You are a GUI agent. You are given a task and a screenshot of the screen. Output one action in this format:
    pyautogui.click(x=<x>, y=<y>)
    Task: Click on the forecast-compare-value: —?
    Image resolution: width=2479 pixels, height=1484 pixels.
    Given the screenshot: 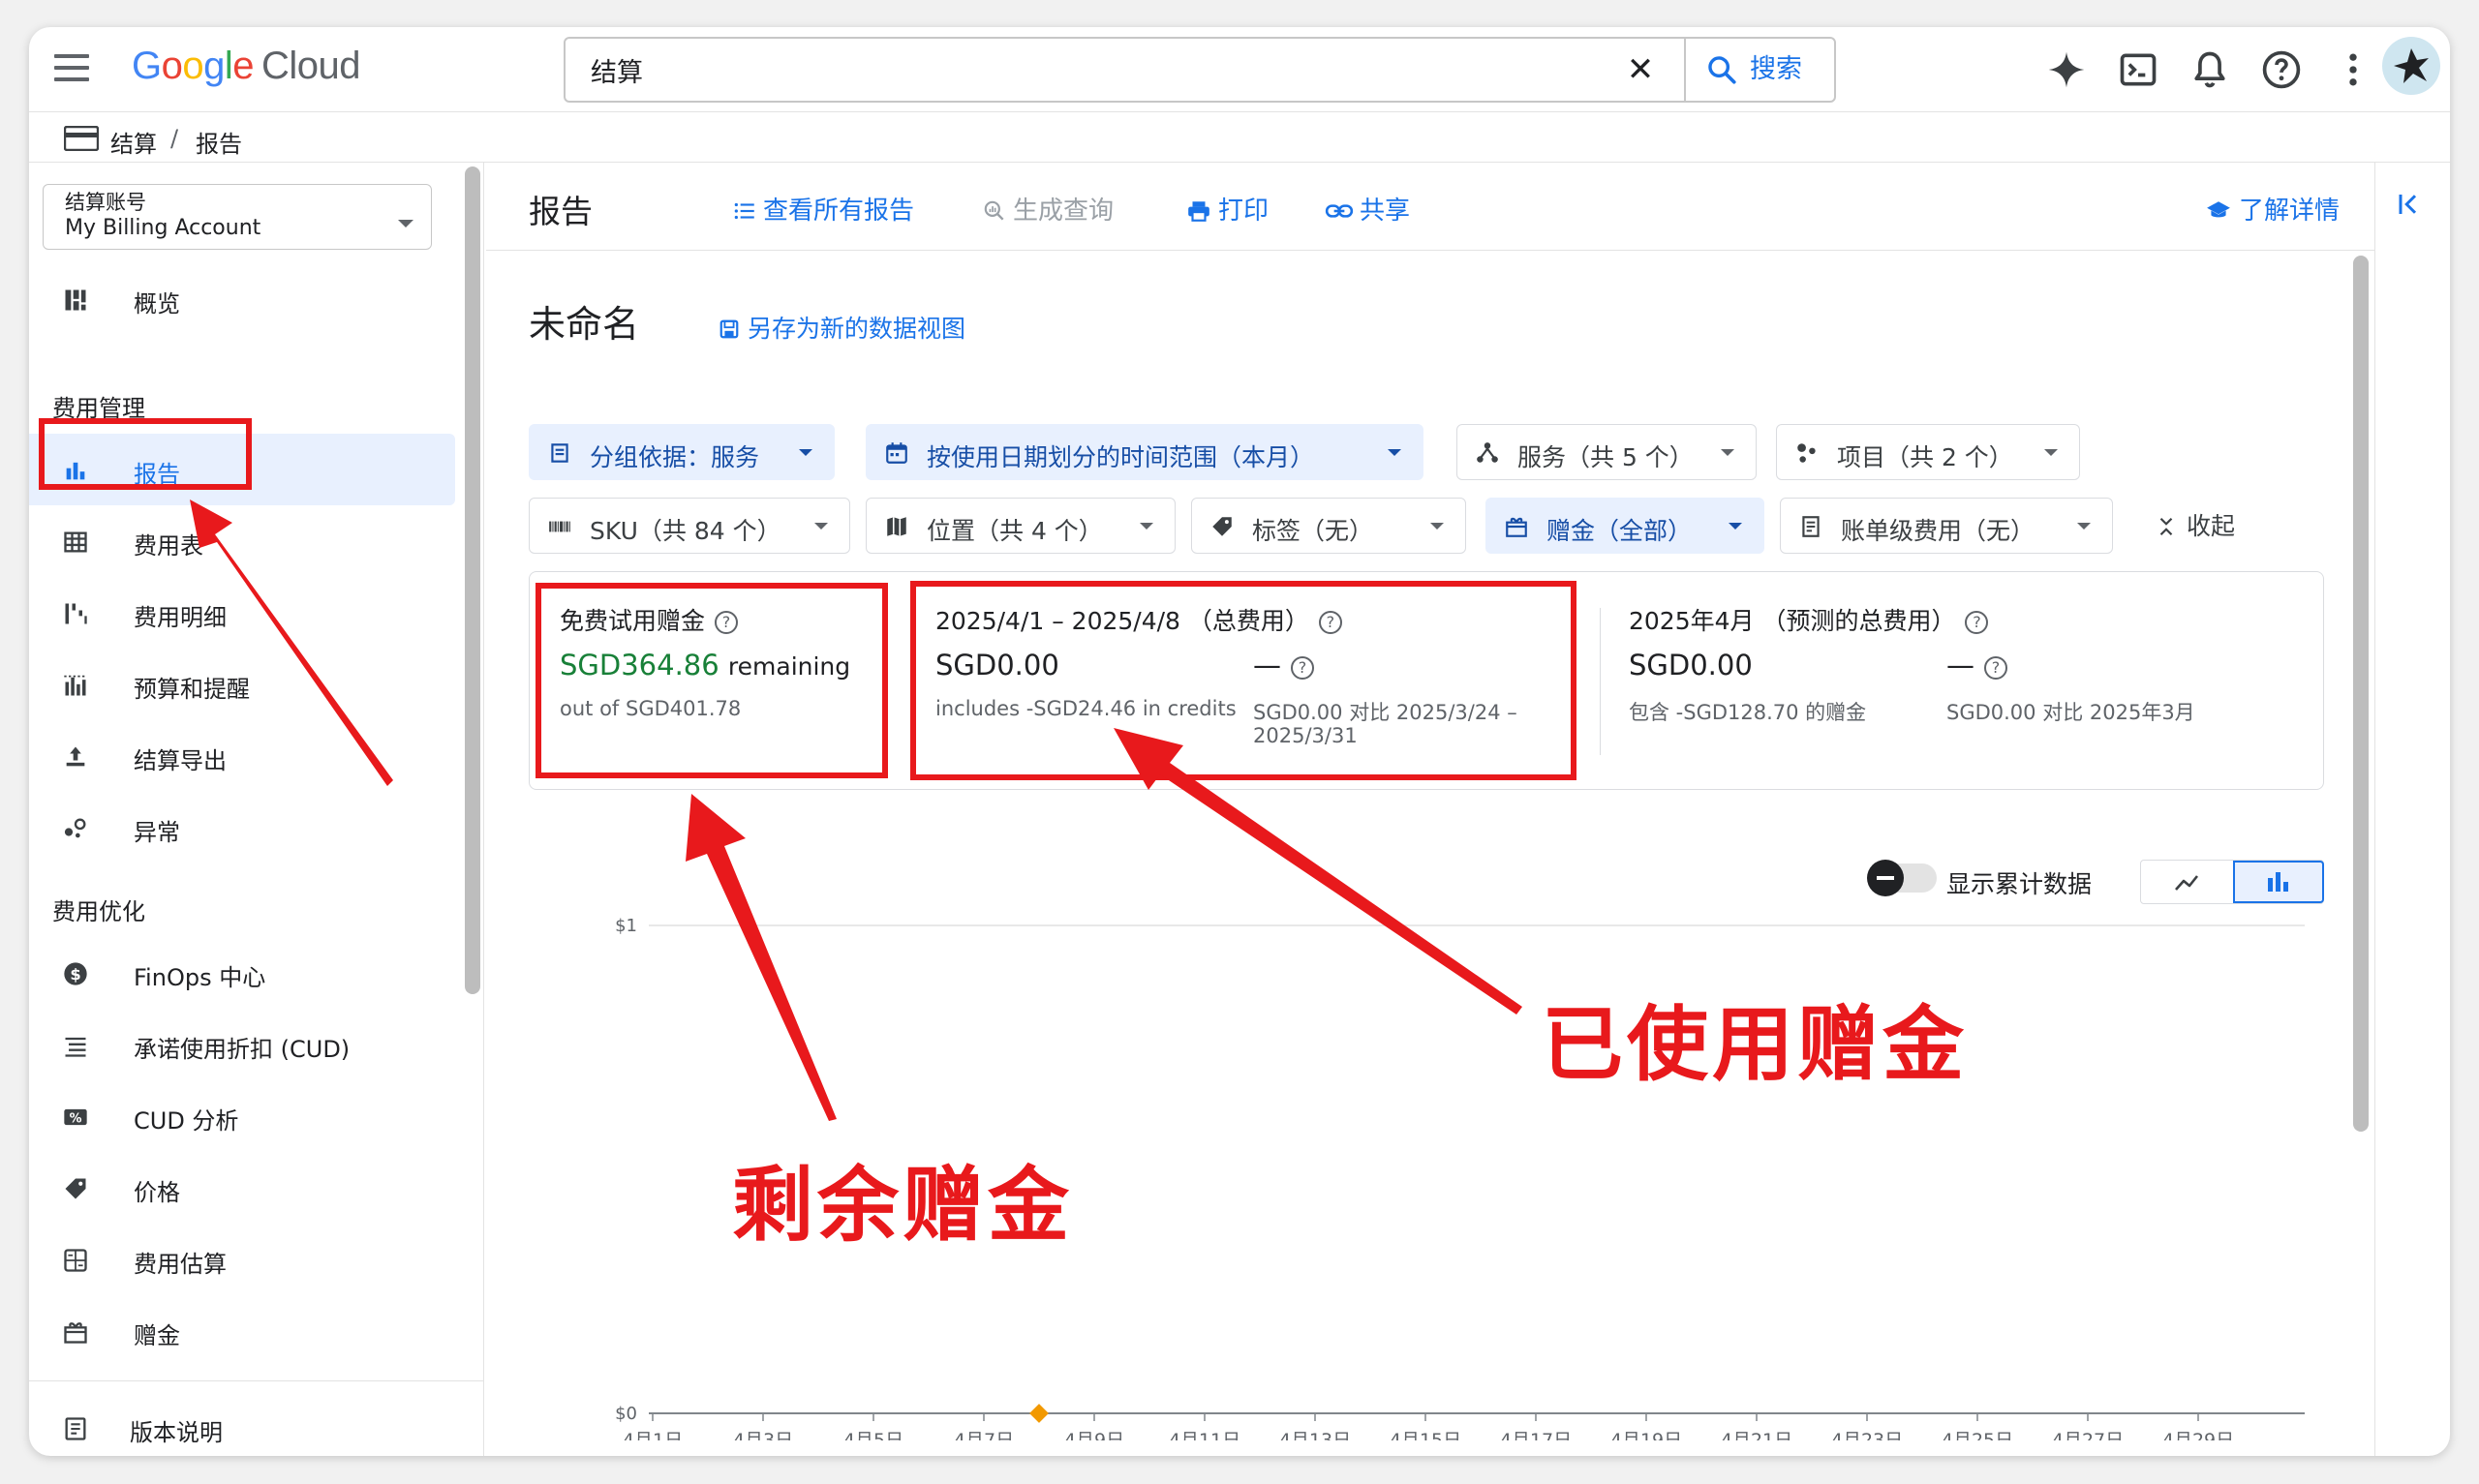 What is the action you would take?
    pyautogui.click(x=1976, y=665)
    